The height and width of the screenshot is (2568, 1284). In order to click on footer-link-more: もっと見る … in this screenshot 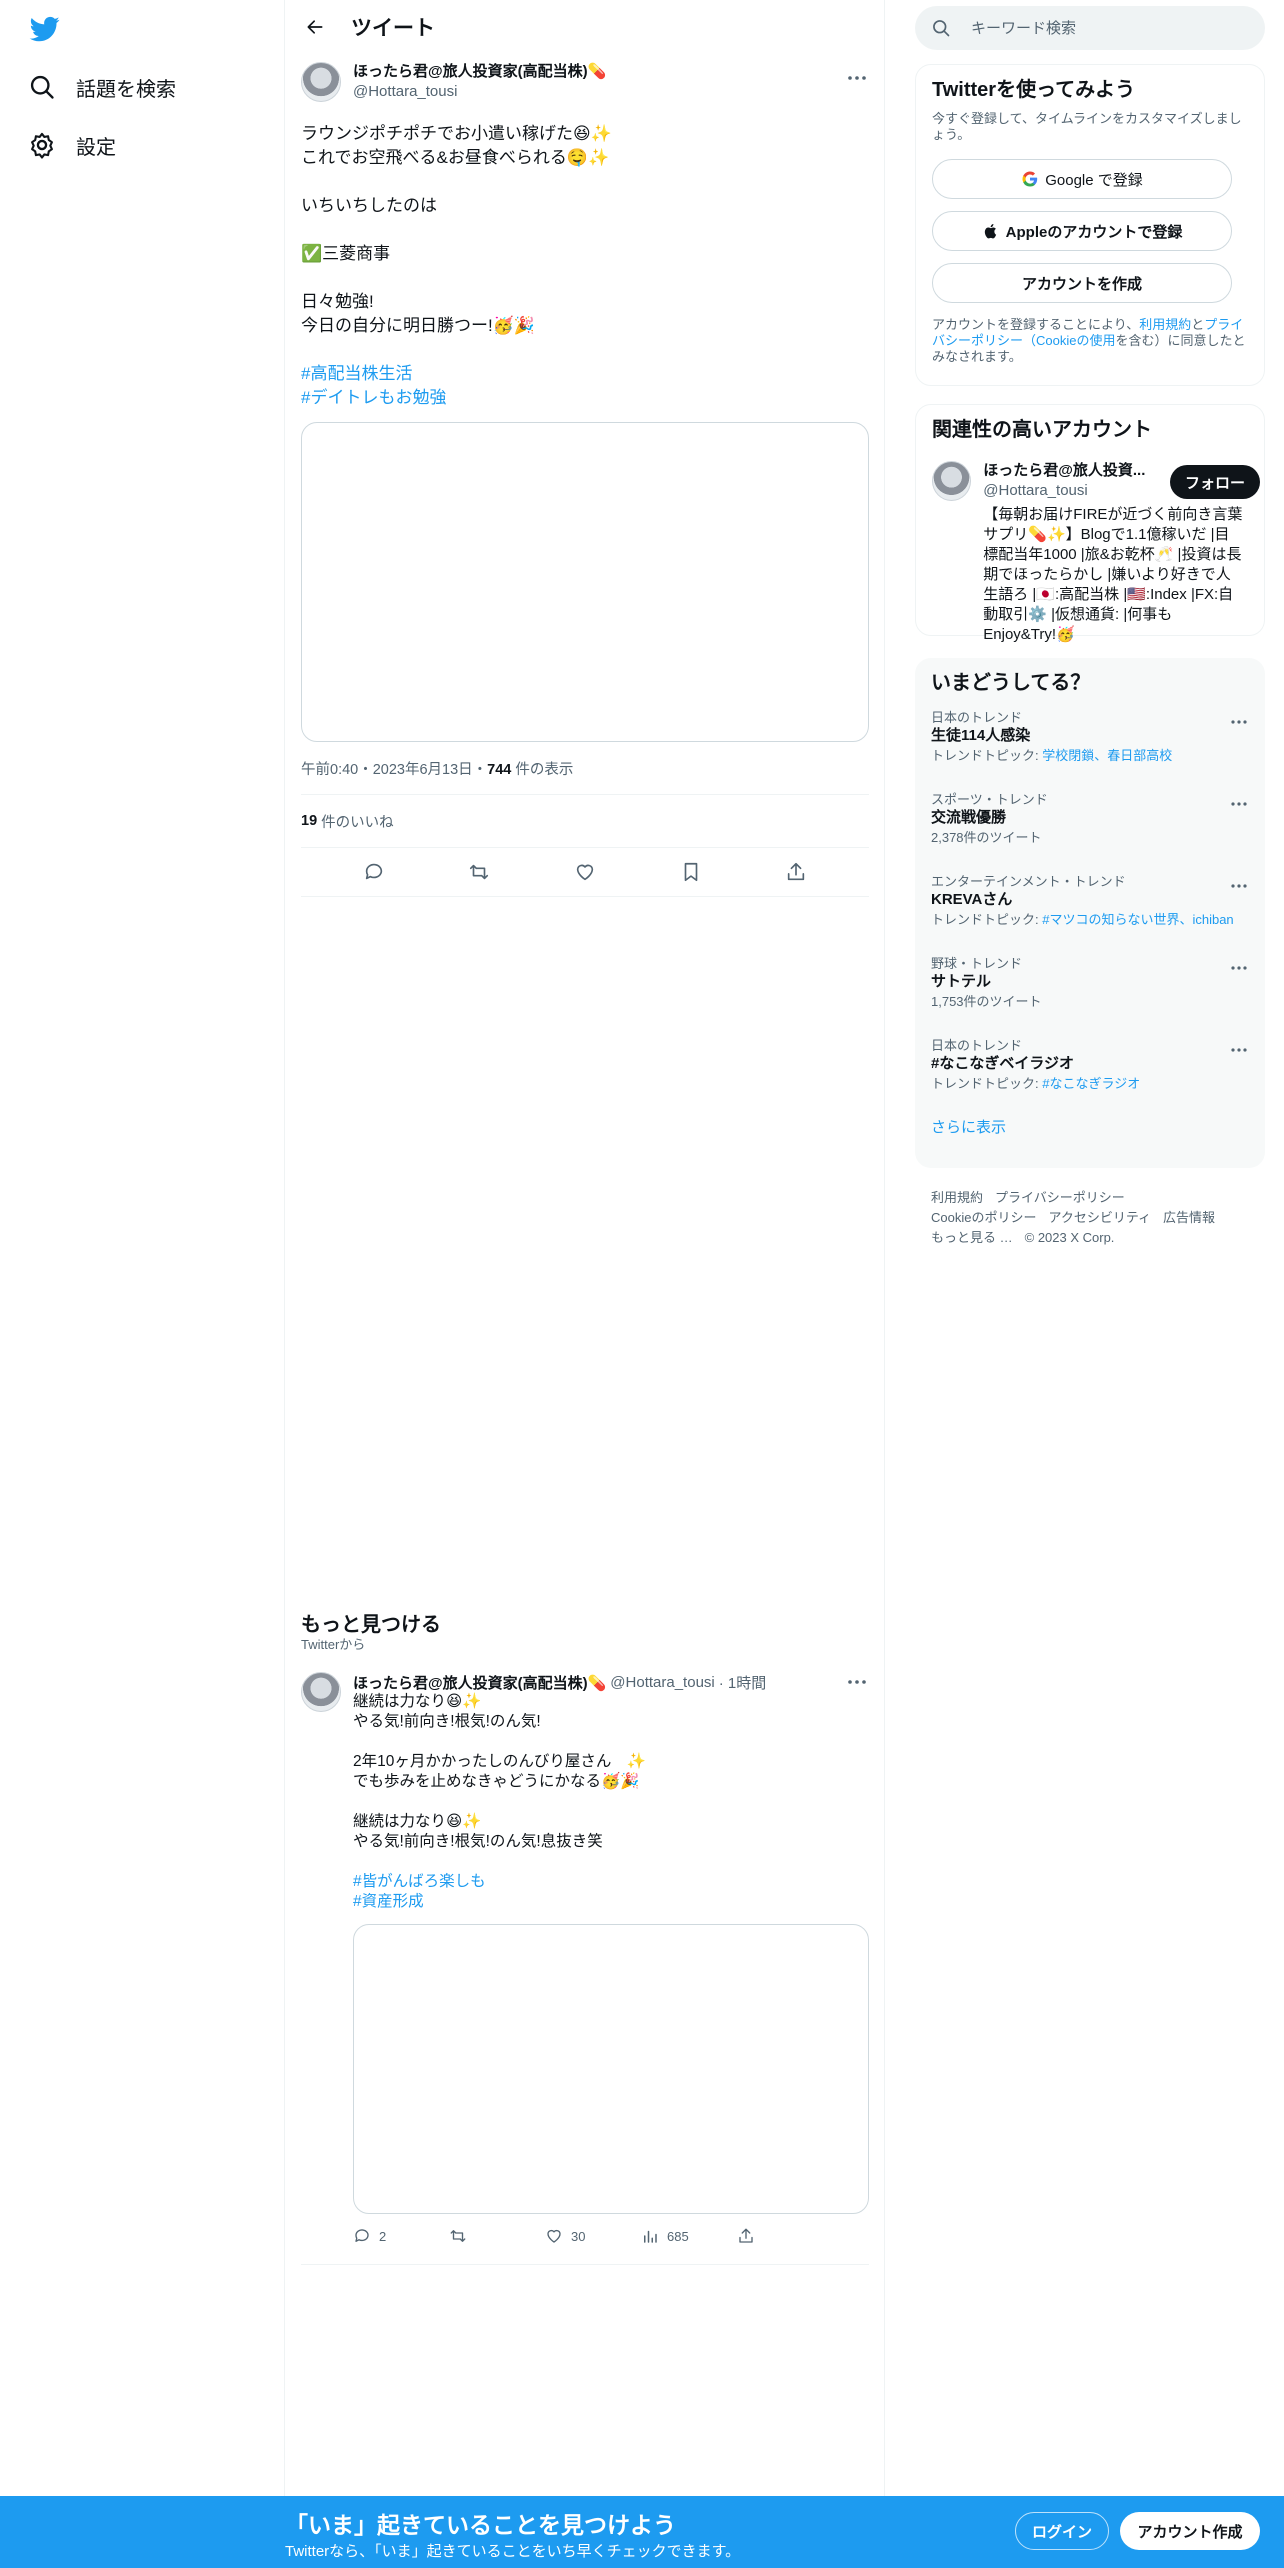, I will do `click(972, 1238)`.